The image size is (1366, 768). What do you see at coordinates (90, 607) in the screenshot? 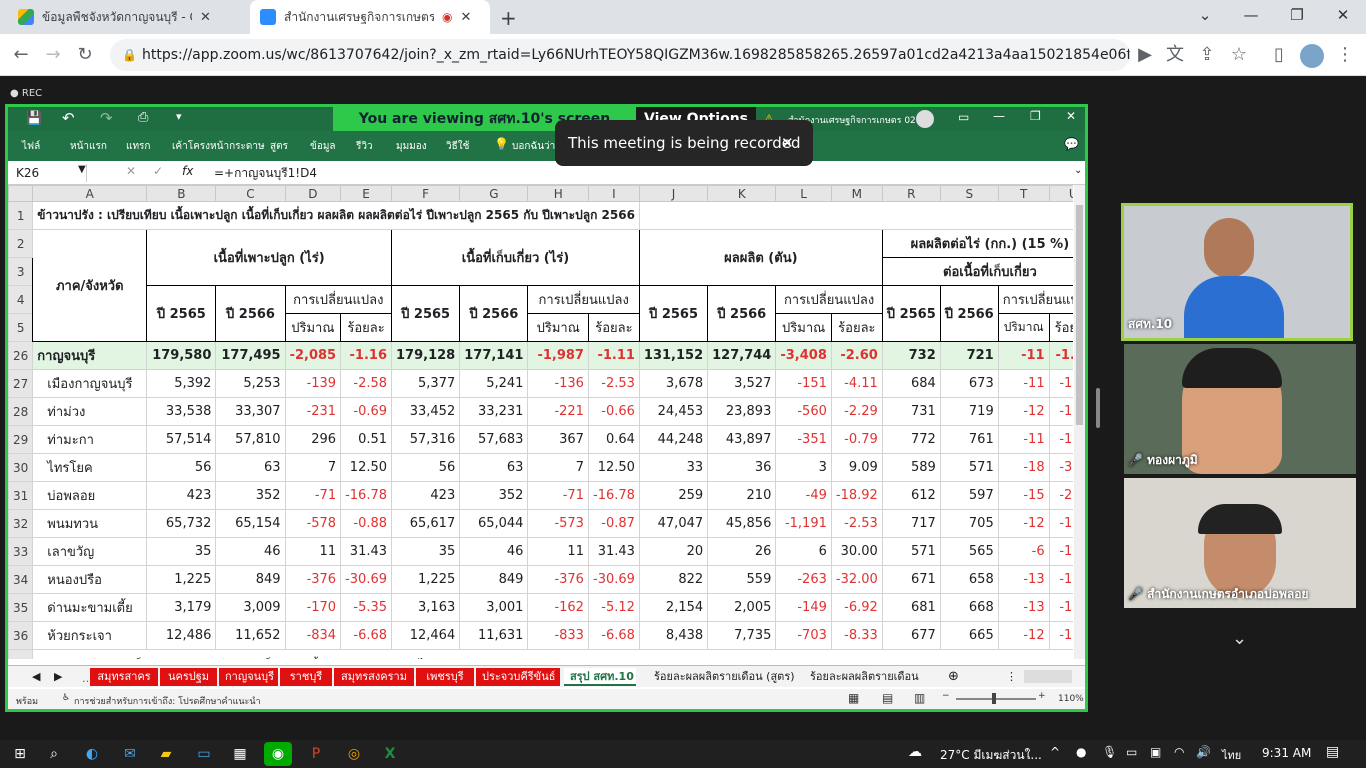
I see `district-name: ด่านมะขามเตี้ย` at bounding box center [90, 607].